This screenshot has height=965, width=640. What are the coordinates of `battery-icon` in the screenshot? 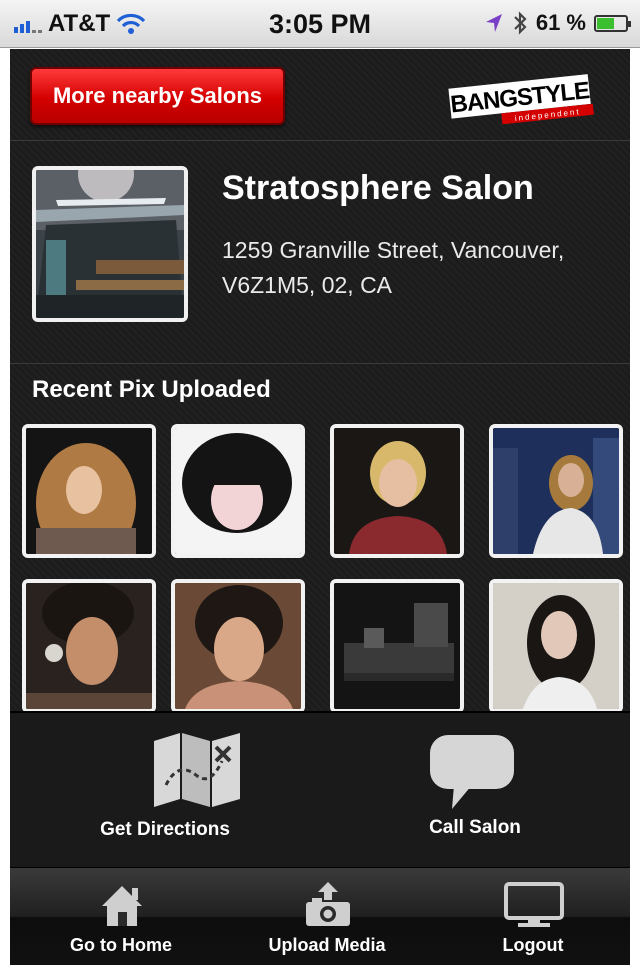 It's located at (612, 23).